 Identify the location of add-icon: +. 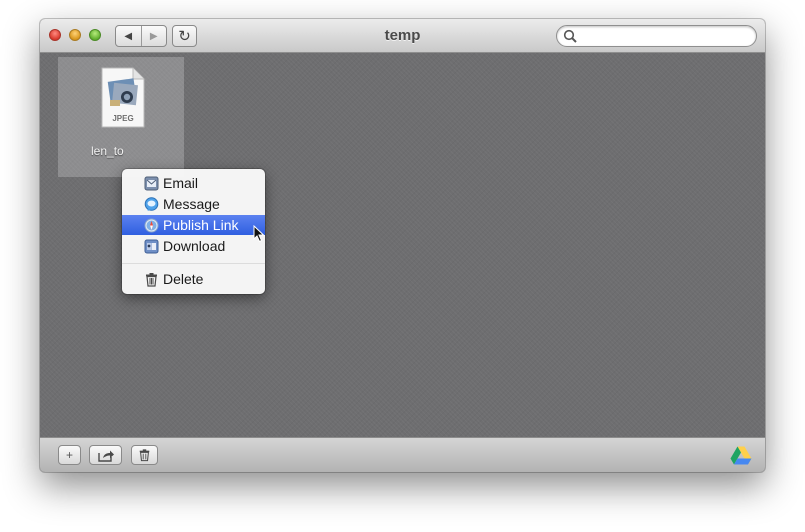
(69, 455).